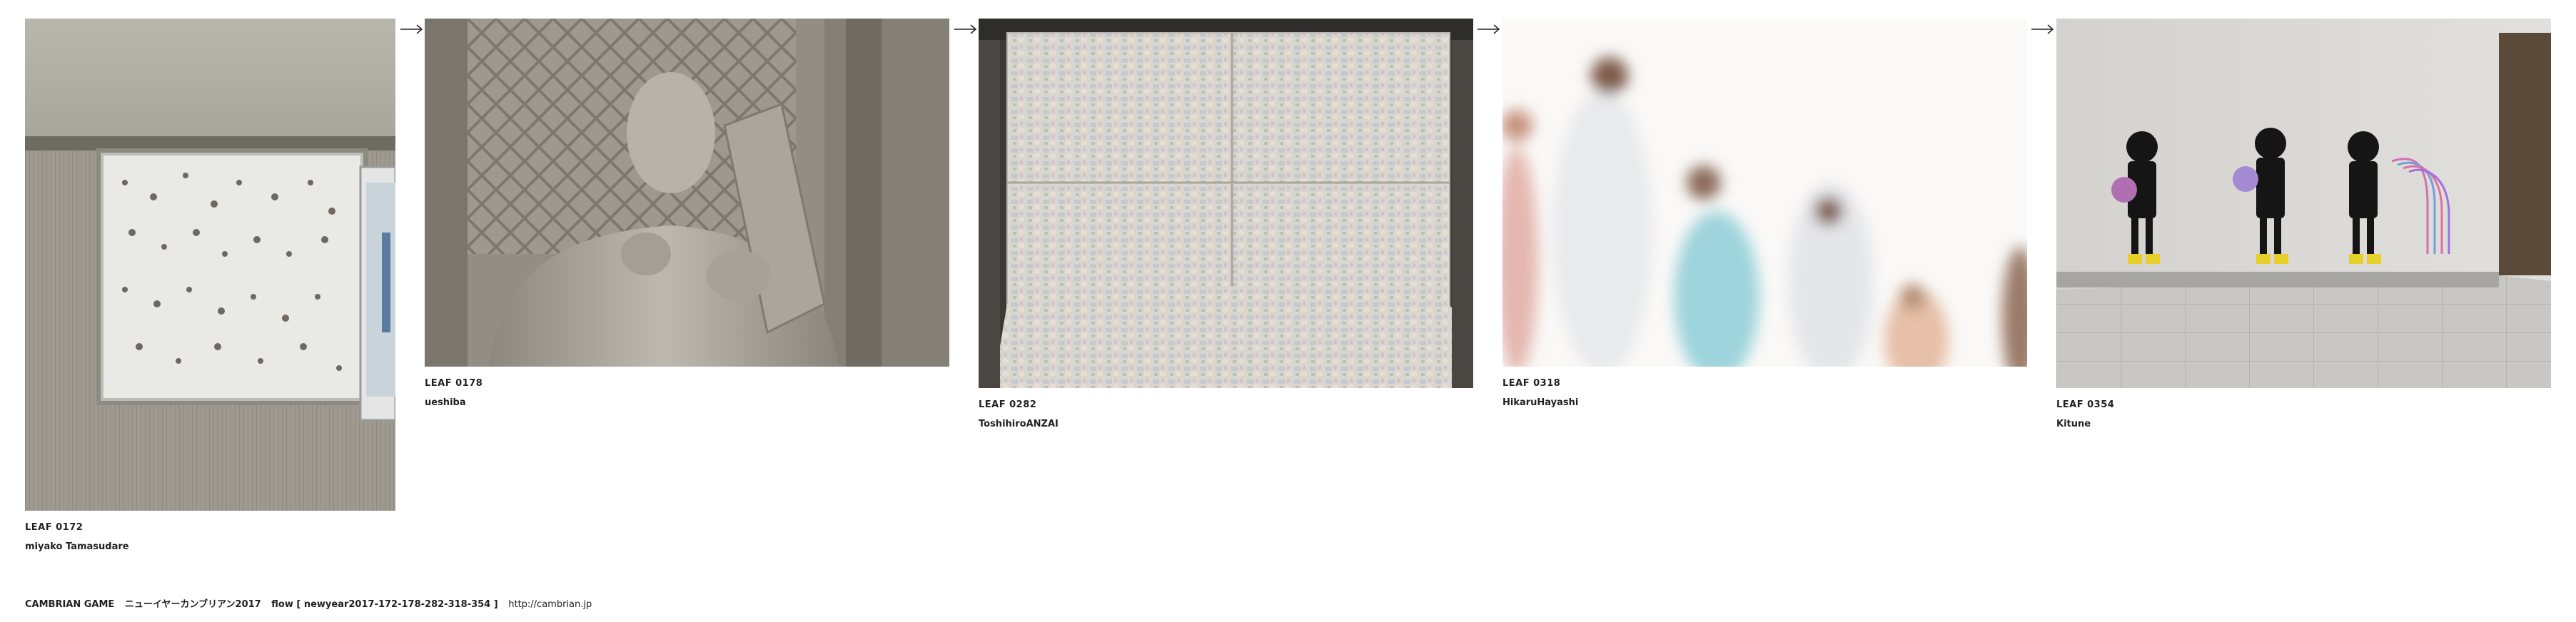 This screenshot has height=622, width=2576. I want to click on leaf-card-0172: LEAF 0172 miyako Tamasudare, so click(210, 285).